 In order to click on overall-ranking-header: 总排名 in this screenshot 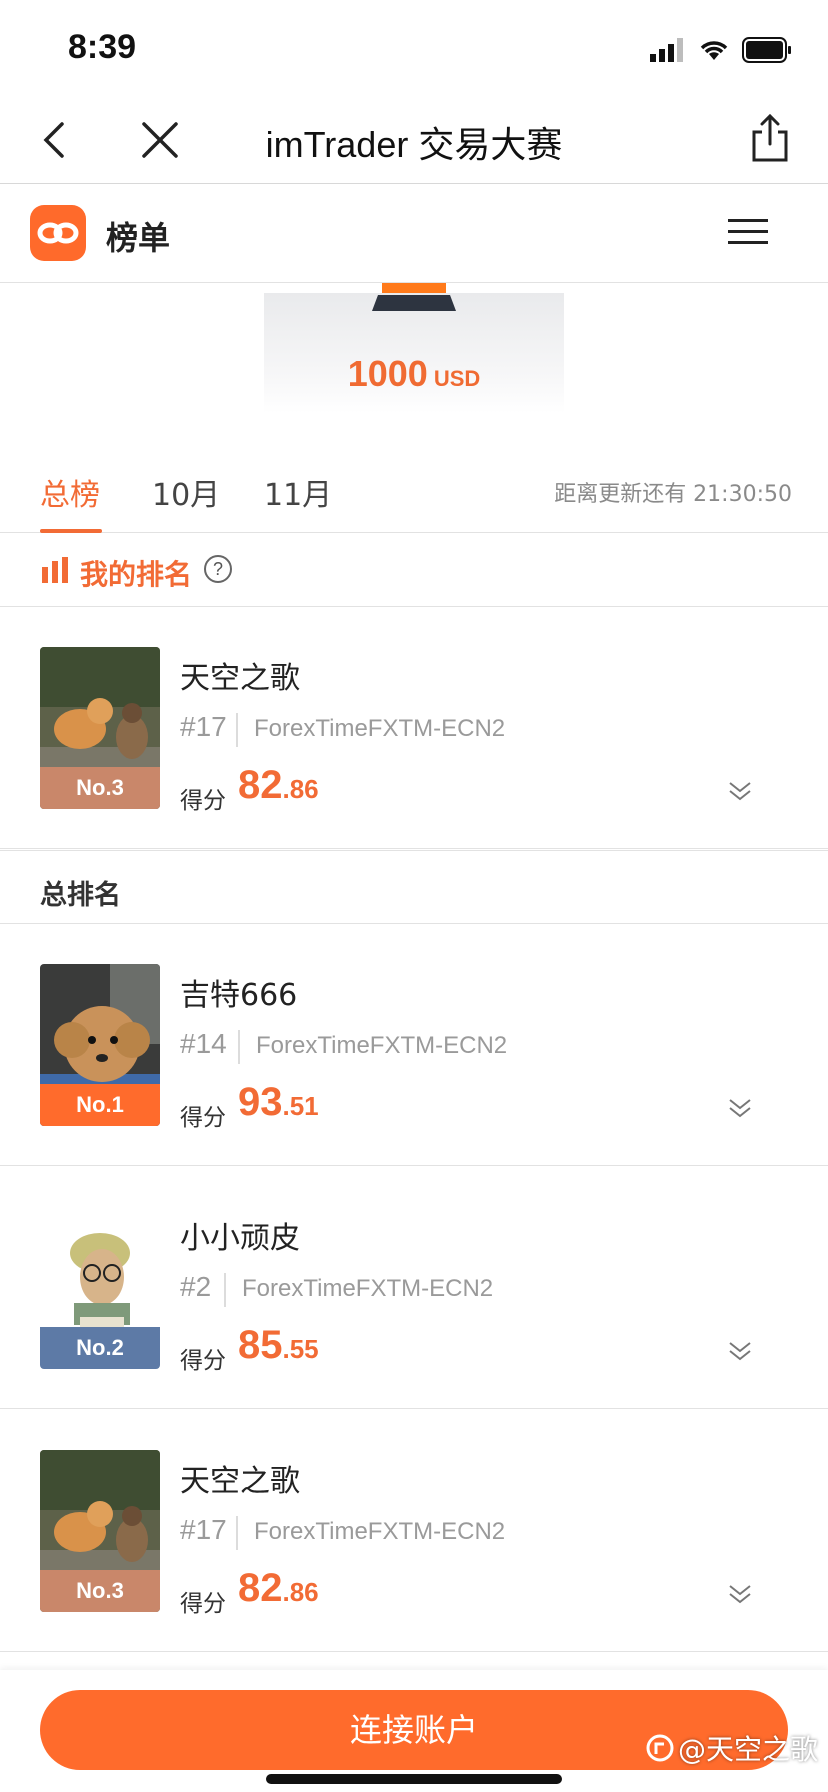, I will do `click(414, 887)`.